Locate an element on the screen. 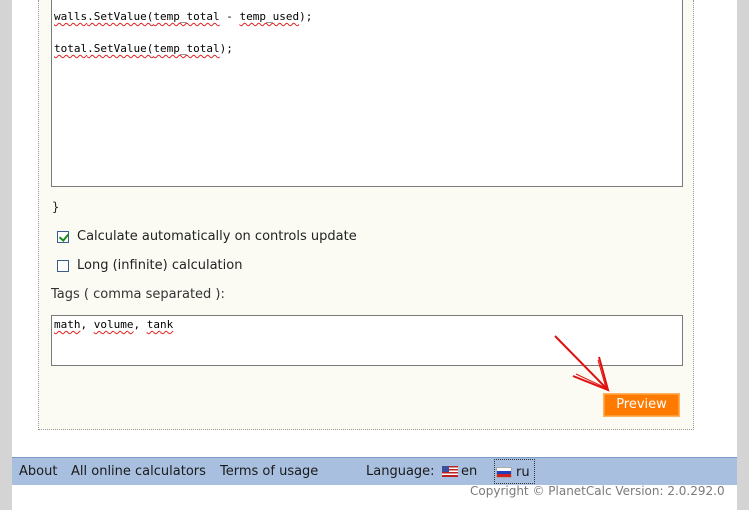  red-arrow-annotation is located at coordinates (582, 363).